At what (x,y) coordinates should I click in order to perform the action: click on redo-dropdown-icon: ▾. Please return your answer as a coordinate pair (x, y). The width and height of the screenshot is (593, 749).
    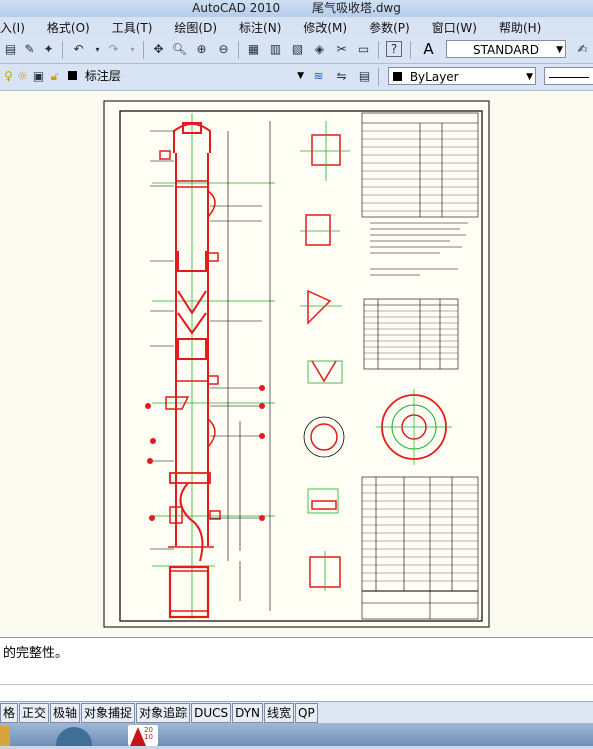
    Looking at the image, I should click on (132, 49).